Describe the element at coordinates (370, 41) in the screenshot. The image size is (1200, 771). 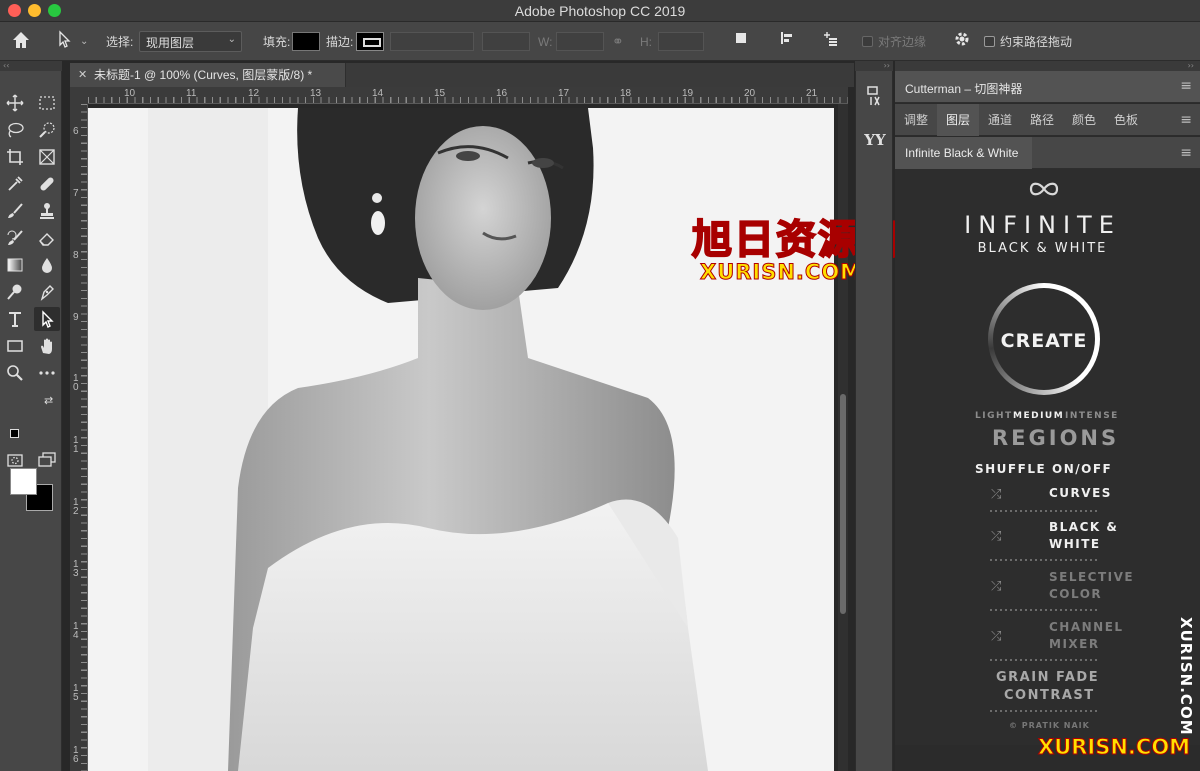
I see `stroke-swatch` at that location.